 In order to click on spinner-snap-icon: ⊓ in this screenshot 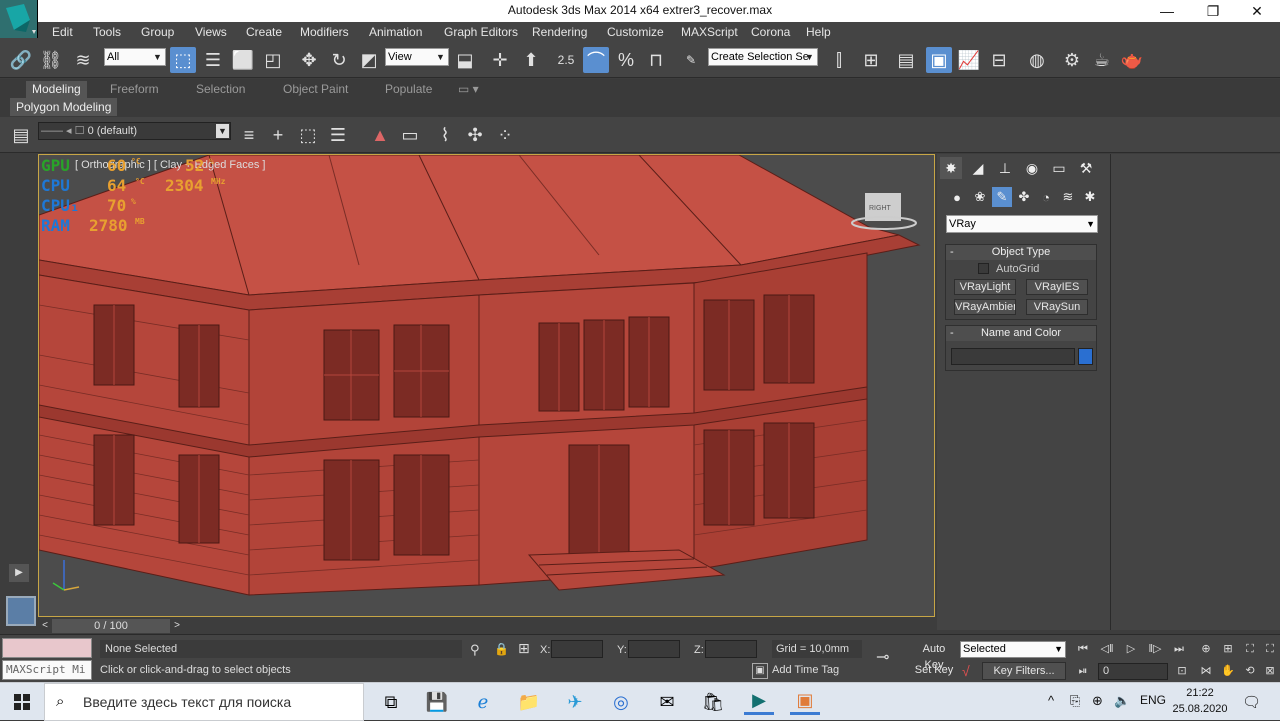, I will do `click(656, 60)`.